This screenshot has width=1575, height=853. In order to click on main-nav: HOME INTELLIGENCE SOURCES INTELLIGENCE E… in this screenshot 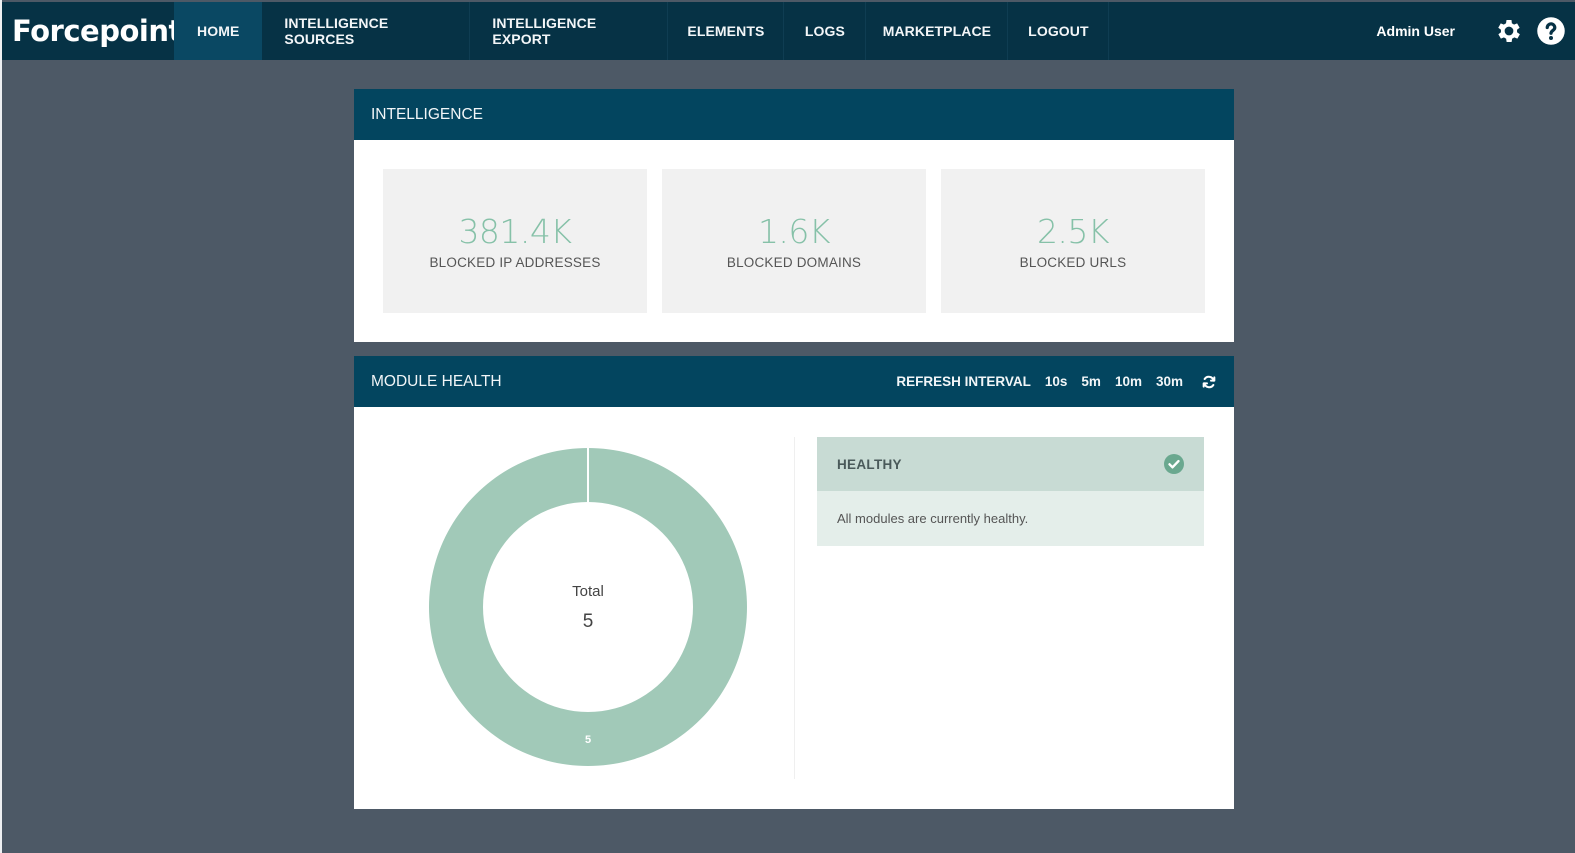, I will do `click(642, 31)`.